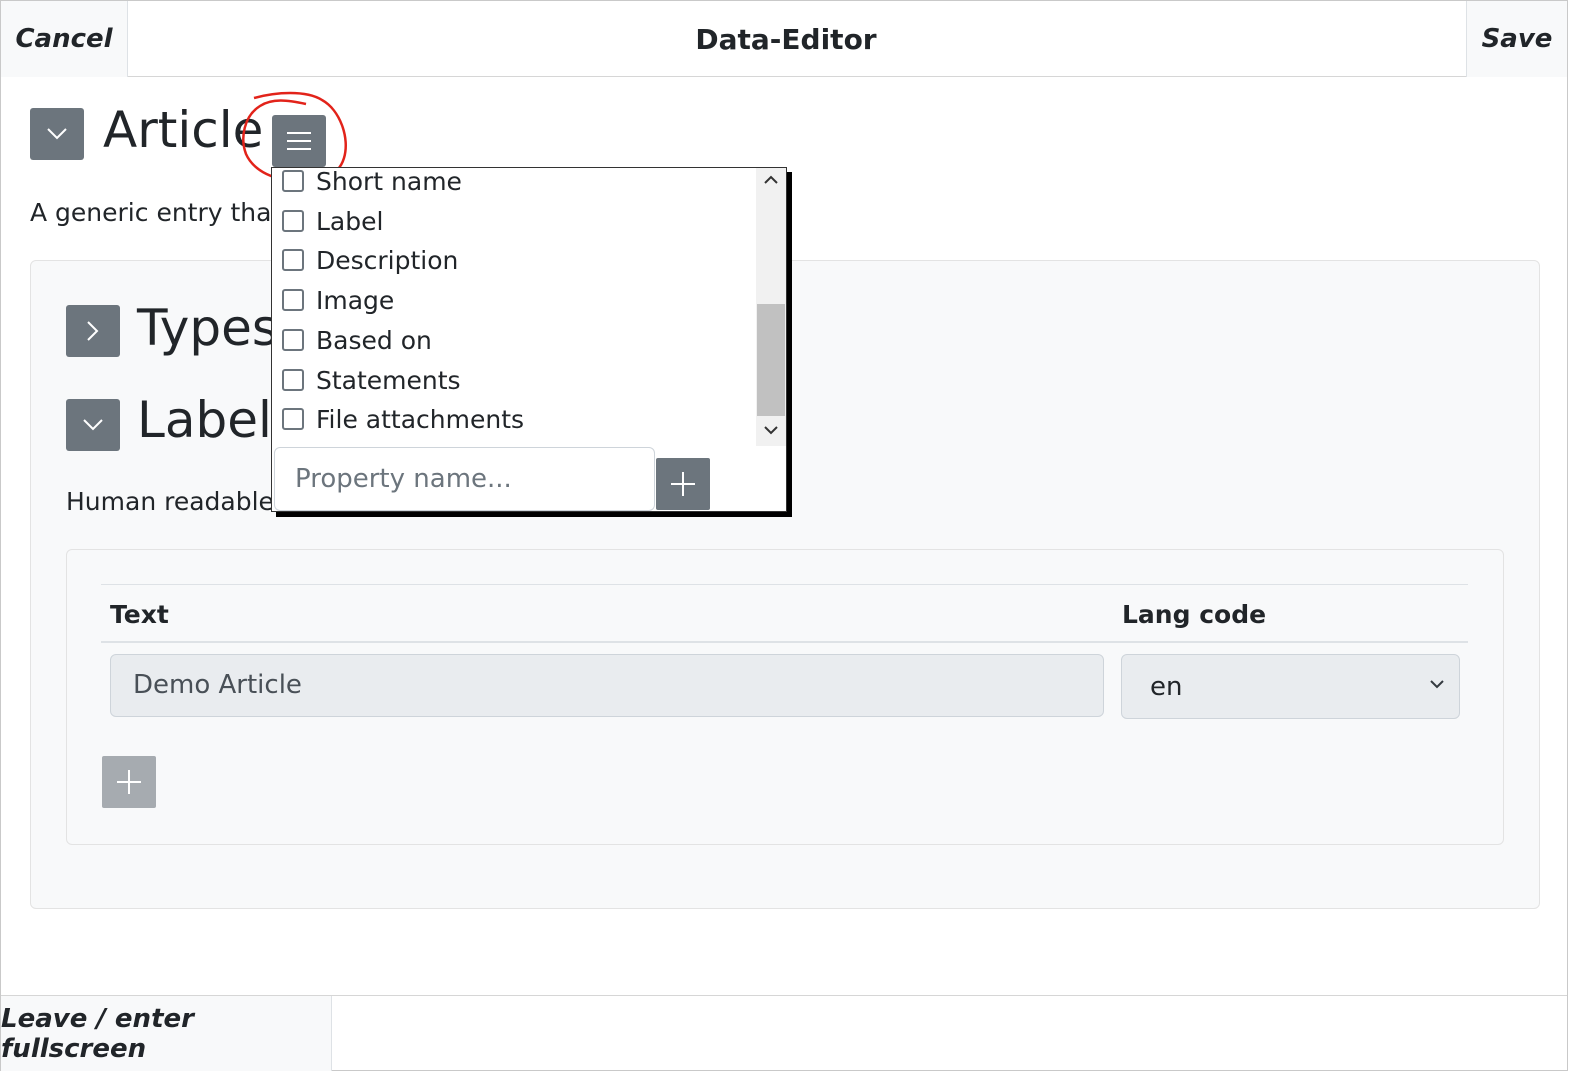 The width and height of the screenshot is (1589, 1085). I want to click on bottom-bar: Leave / enter fullscreen, so click(784, 1033).